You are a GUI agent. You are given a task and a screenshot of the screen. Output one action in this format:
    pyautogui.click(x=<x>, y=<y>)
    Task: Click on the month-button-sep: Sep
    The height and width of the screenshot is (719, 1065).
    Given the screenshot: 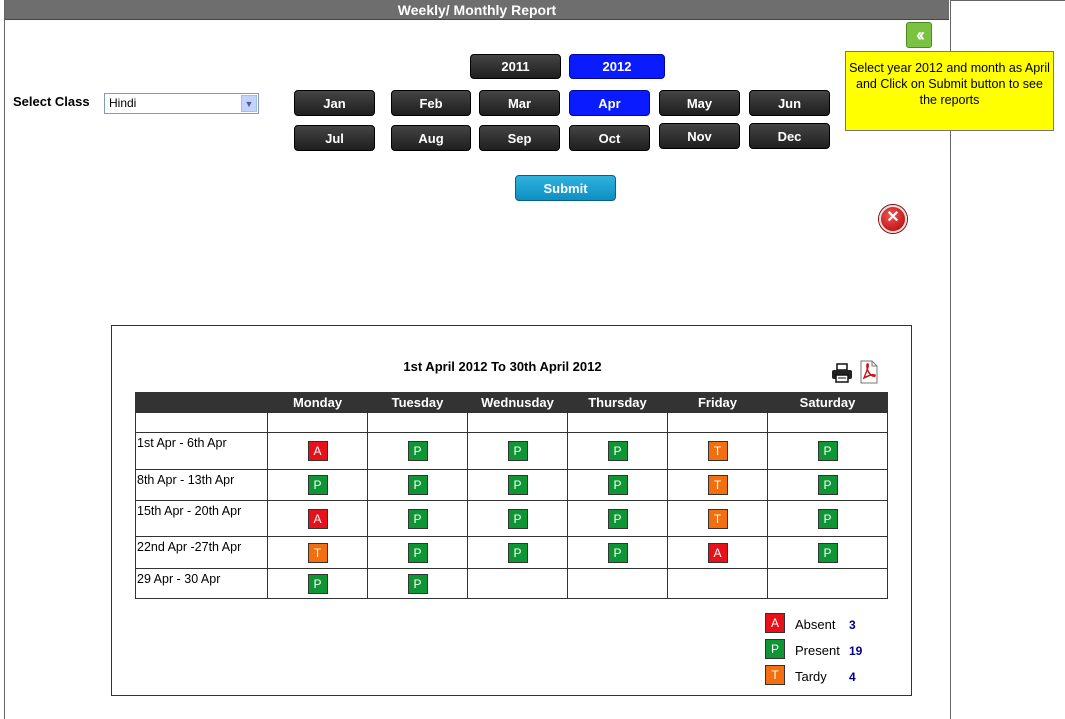 What is the action you would take?
    pyautogui.click(x=519, y=138)
    